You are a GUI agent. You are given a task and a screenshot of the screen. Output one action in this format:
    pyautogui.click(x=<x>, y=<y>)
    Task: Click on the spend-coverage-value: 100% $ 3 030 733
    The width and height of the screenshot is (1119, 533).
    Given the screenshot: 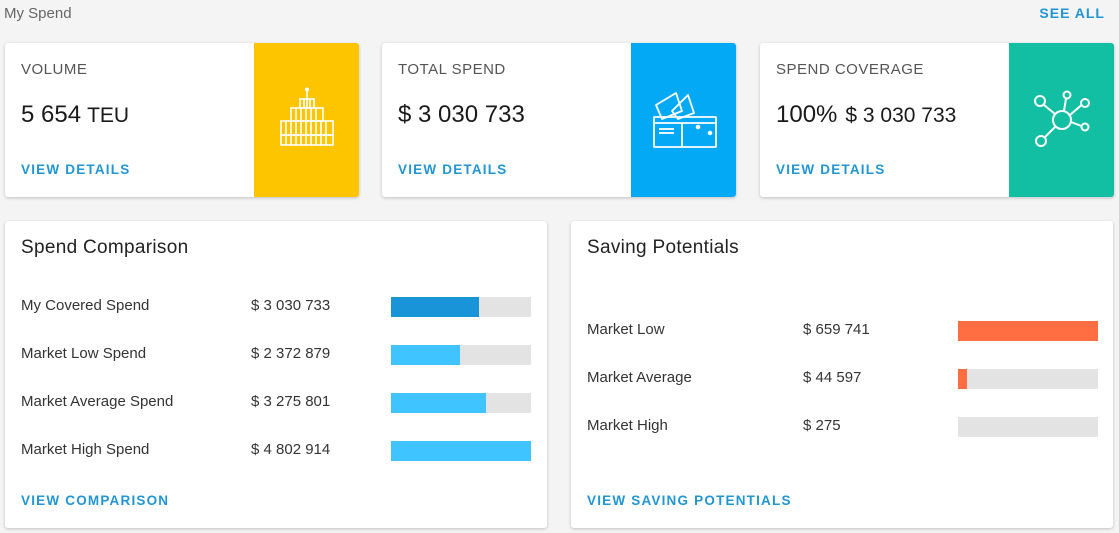 What is the action you would take?
    pyautogui.click(x=866, y=115)
    